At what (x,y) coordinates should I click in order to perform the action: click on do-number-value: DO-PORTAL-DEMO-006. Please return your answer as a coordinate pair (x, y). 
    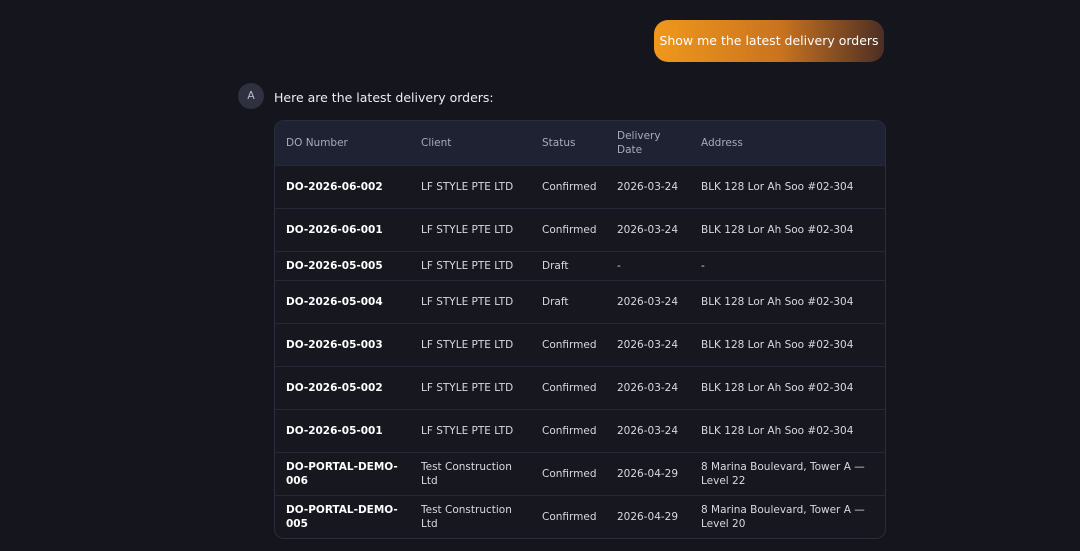
    Looking at the image, I should click on (342, 473).